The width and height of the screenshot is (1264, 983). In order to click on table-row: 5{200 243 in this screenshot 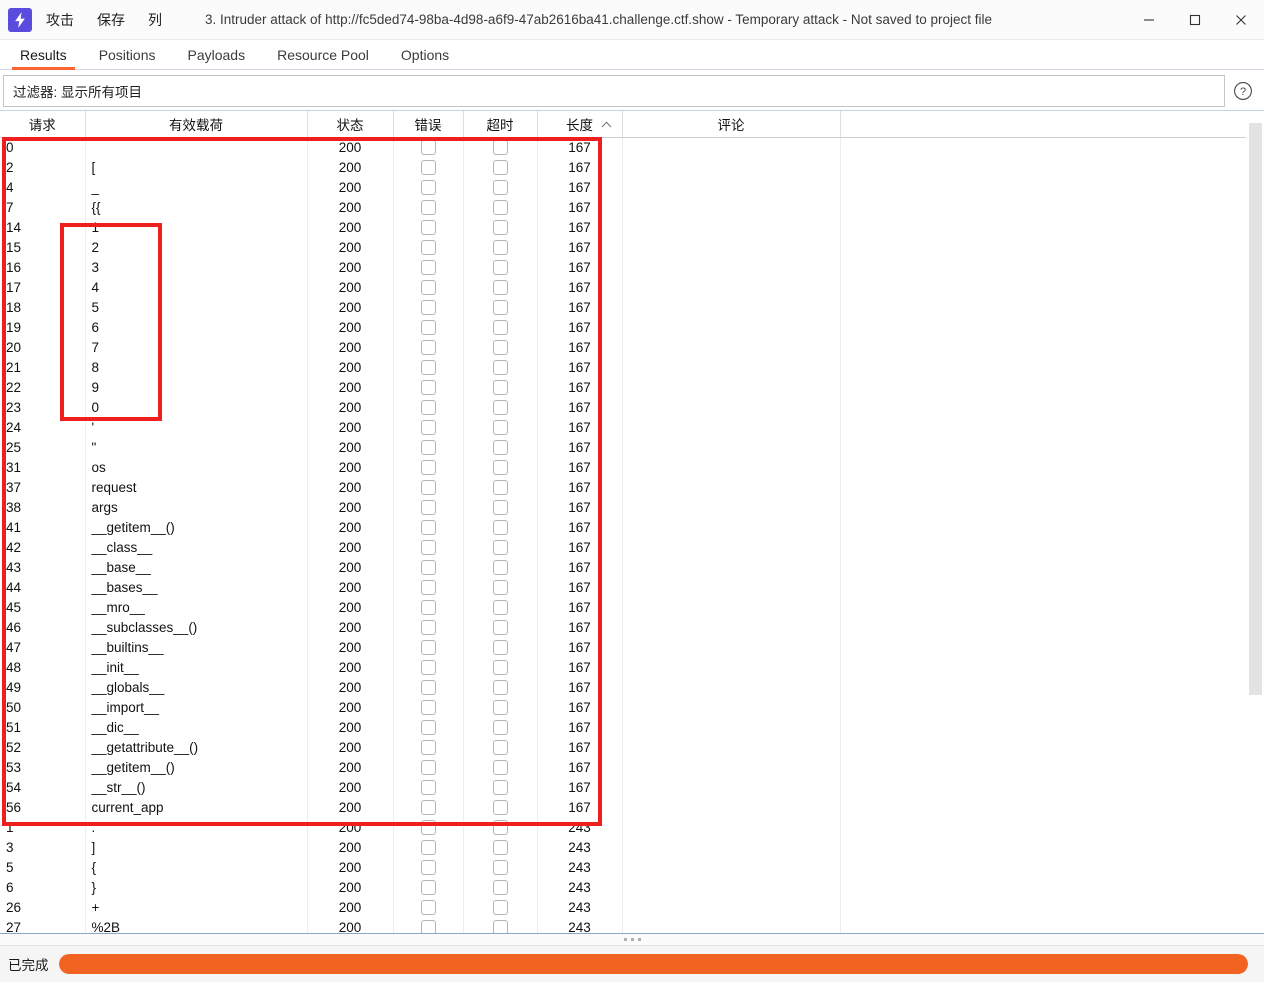, I will do `click(623, 867)`.